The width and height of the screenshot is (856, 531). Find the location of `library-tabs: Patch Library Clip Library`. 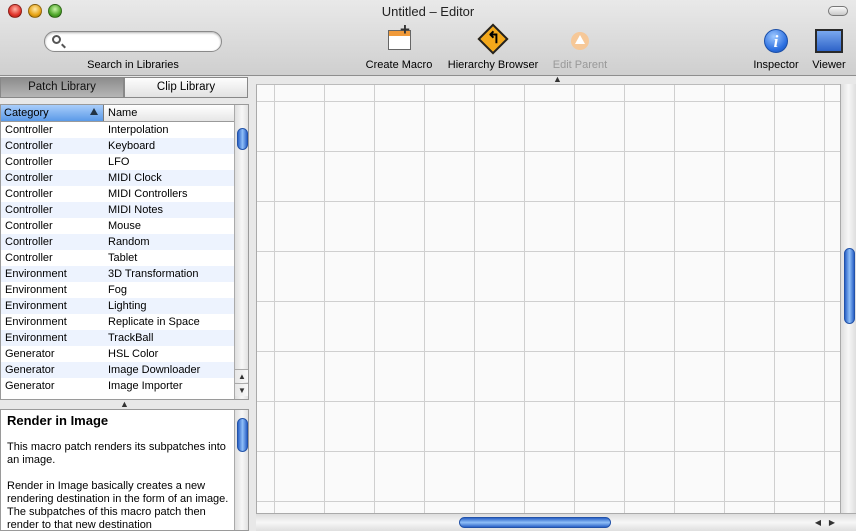

library-tabs: Patch Library Clip Library is located at coordinates (124, 87).